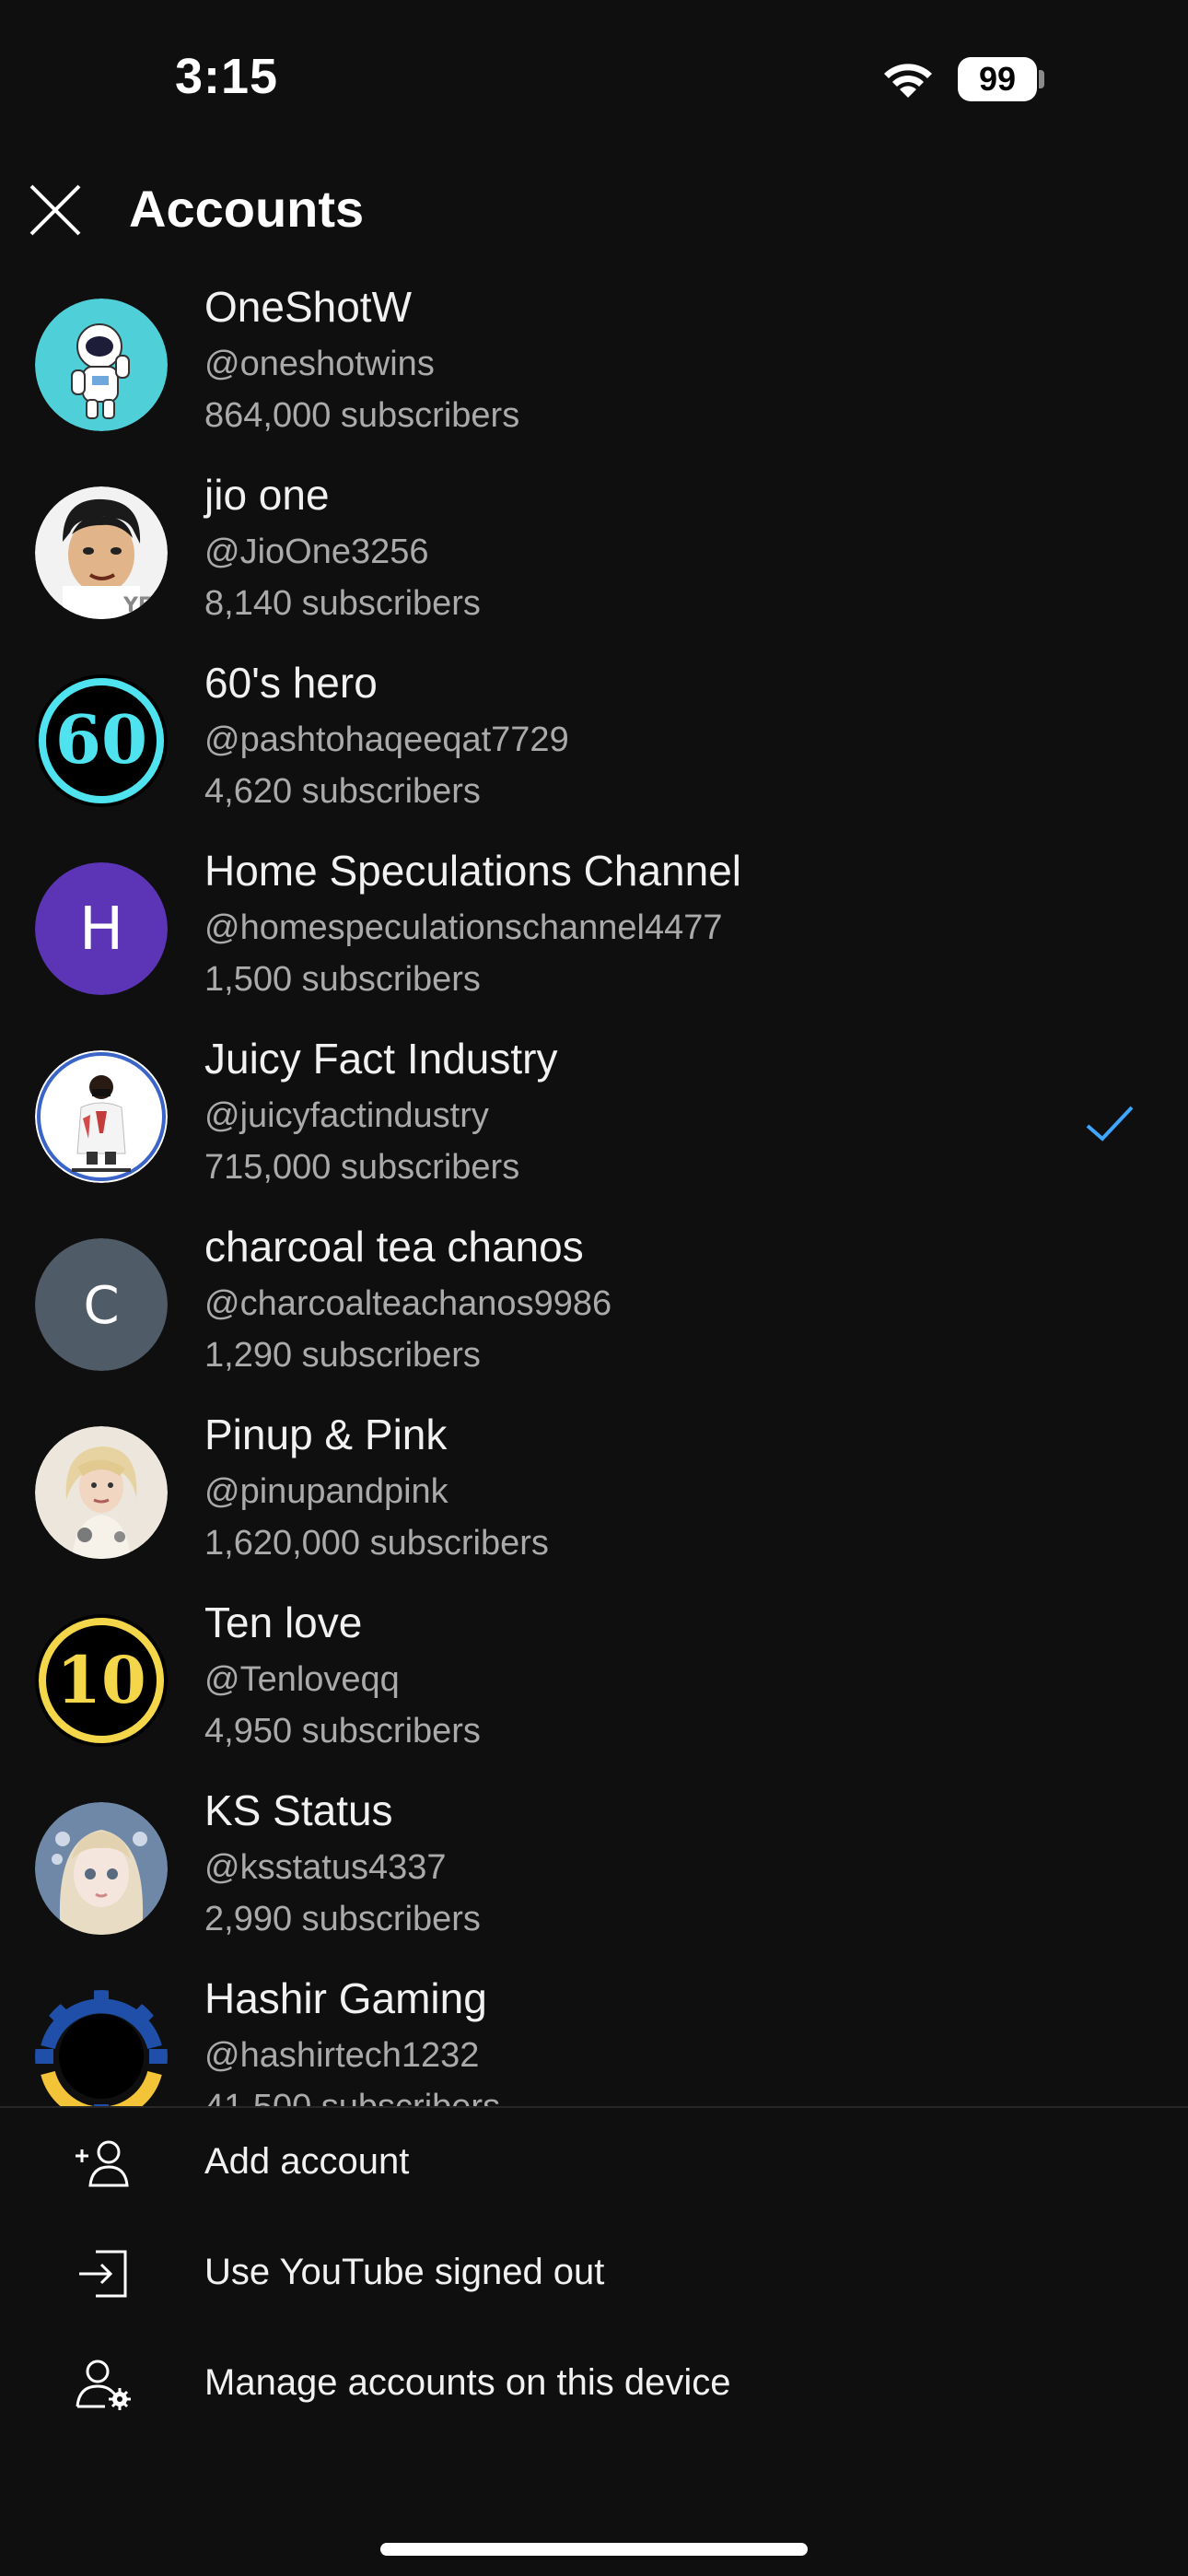 Image resolution: width=1188 pixels, height=2576 pixels. I want to click on letter-avatar: C, so click(101, 1304).